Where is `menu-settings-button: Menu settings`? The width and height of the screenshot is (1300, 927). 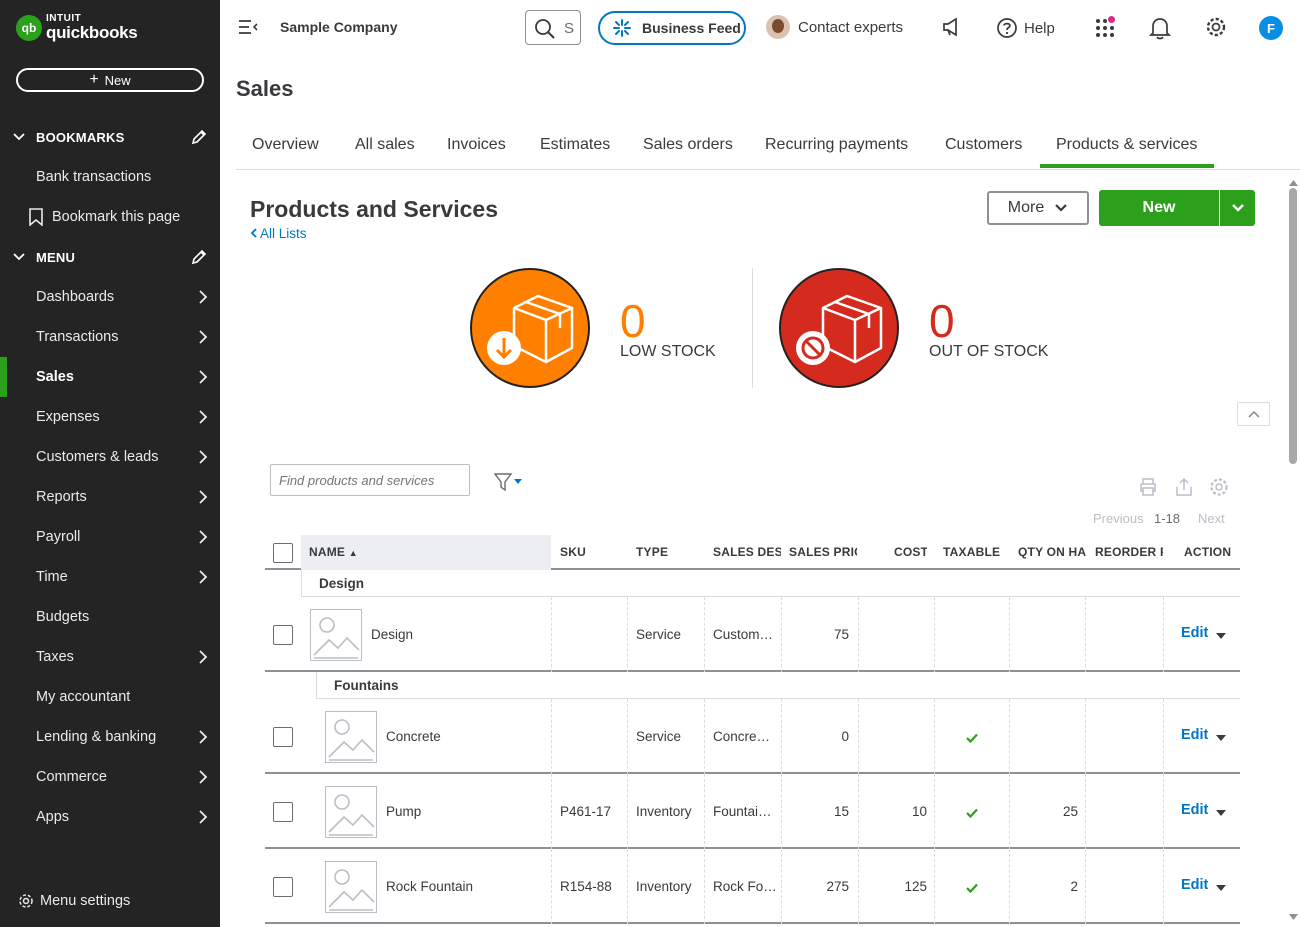
menu-settings-button: Menu settings is located at coordinates (74, 901).